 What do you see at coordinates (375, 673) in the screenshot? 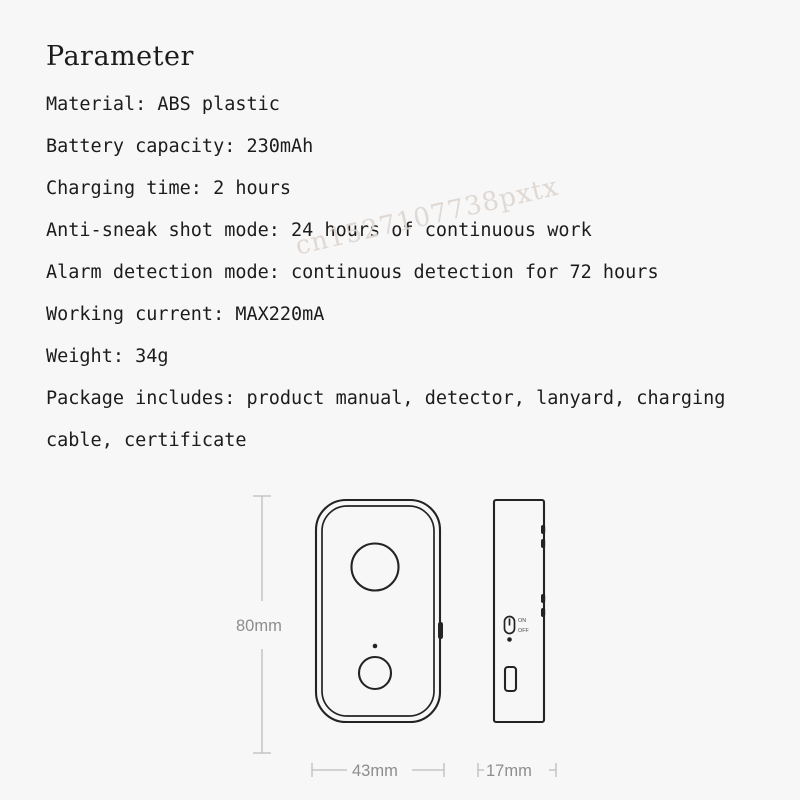
I see `sensor-circle` at bounding box center [375, 673].